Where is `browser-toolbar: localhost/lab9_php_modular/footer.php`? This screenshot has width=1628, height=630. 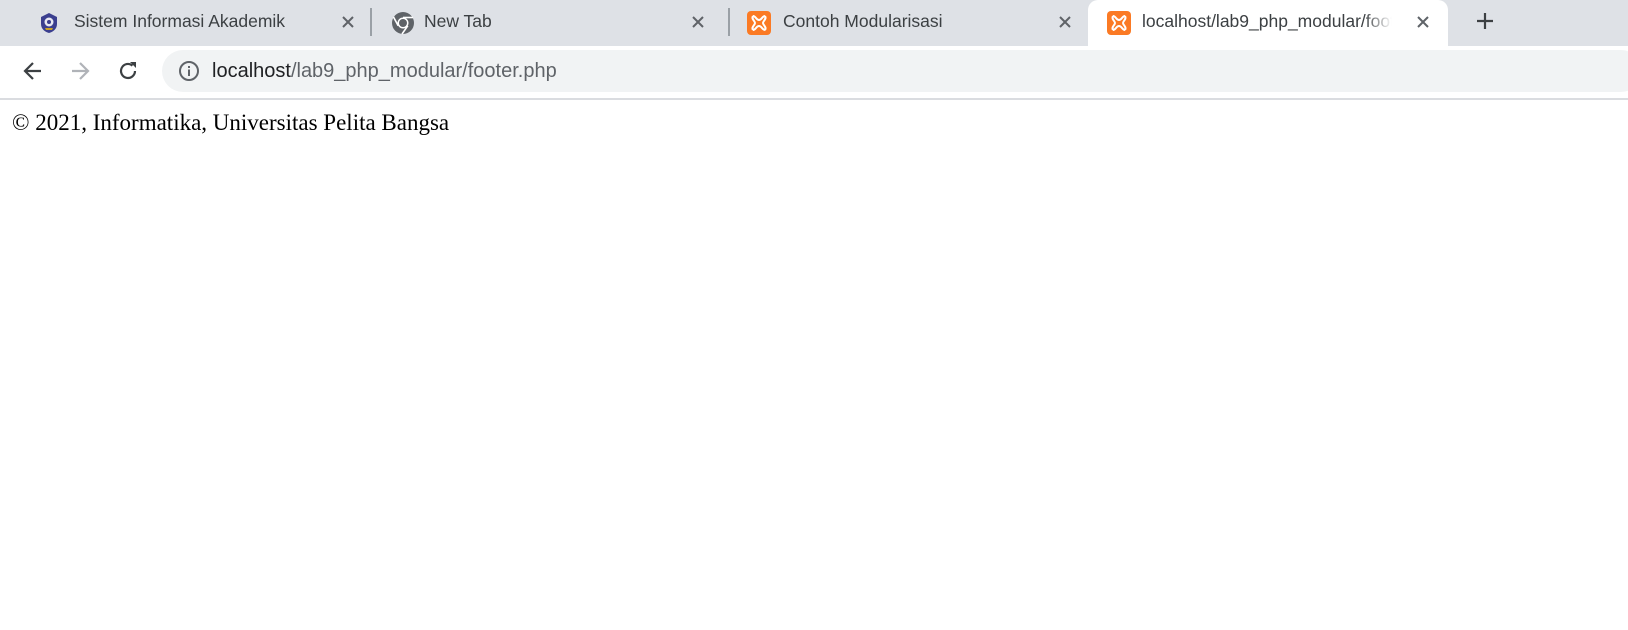
browser-toolbar: localhost/lab9_php_modular/footer.php is located at coordinates (814, 73).